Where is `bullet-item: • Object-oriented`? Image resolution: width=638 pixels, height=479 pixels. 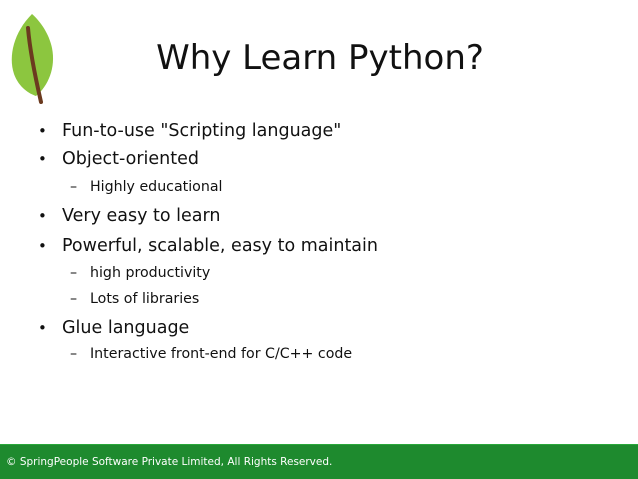
bullet-item: • Object-oriented is located at coordinates (118, 159).